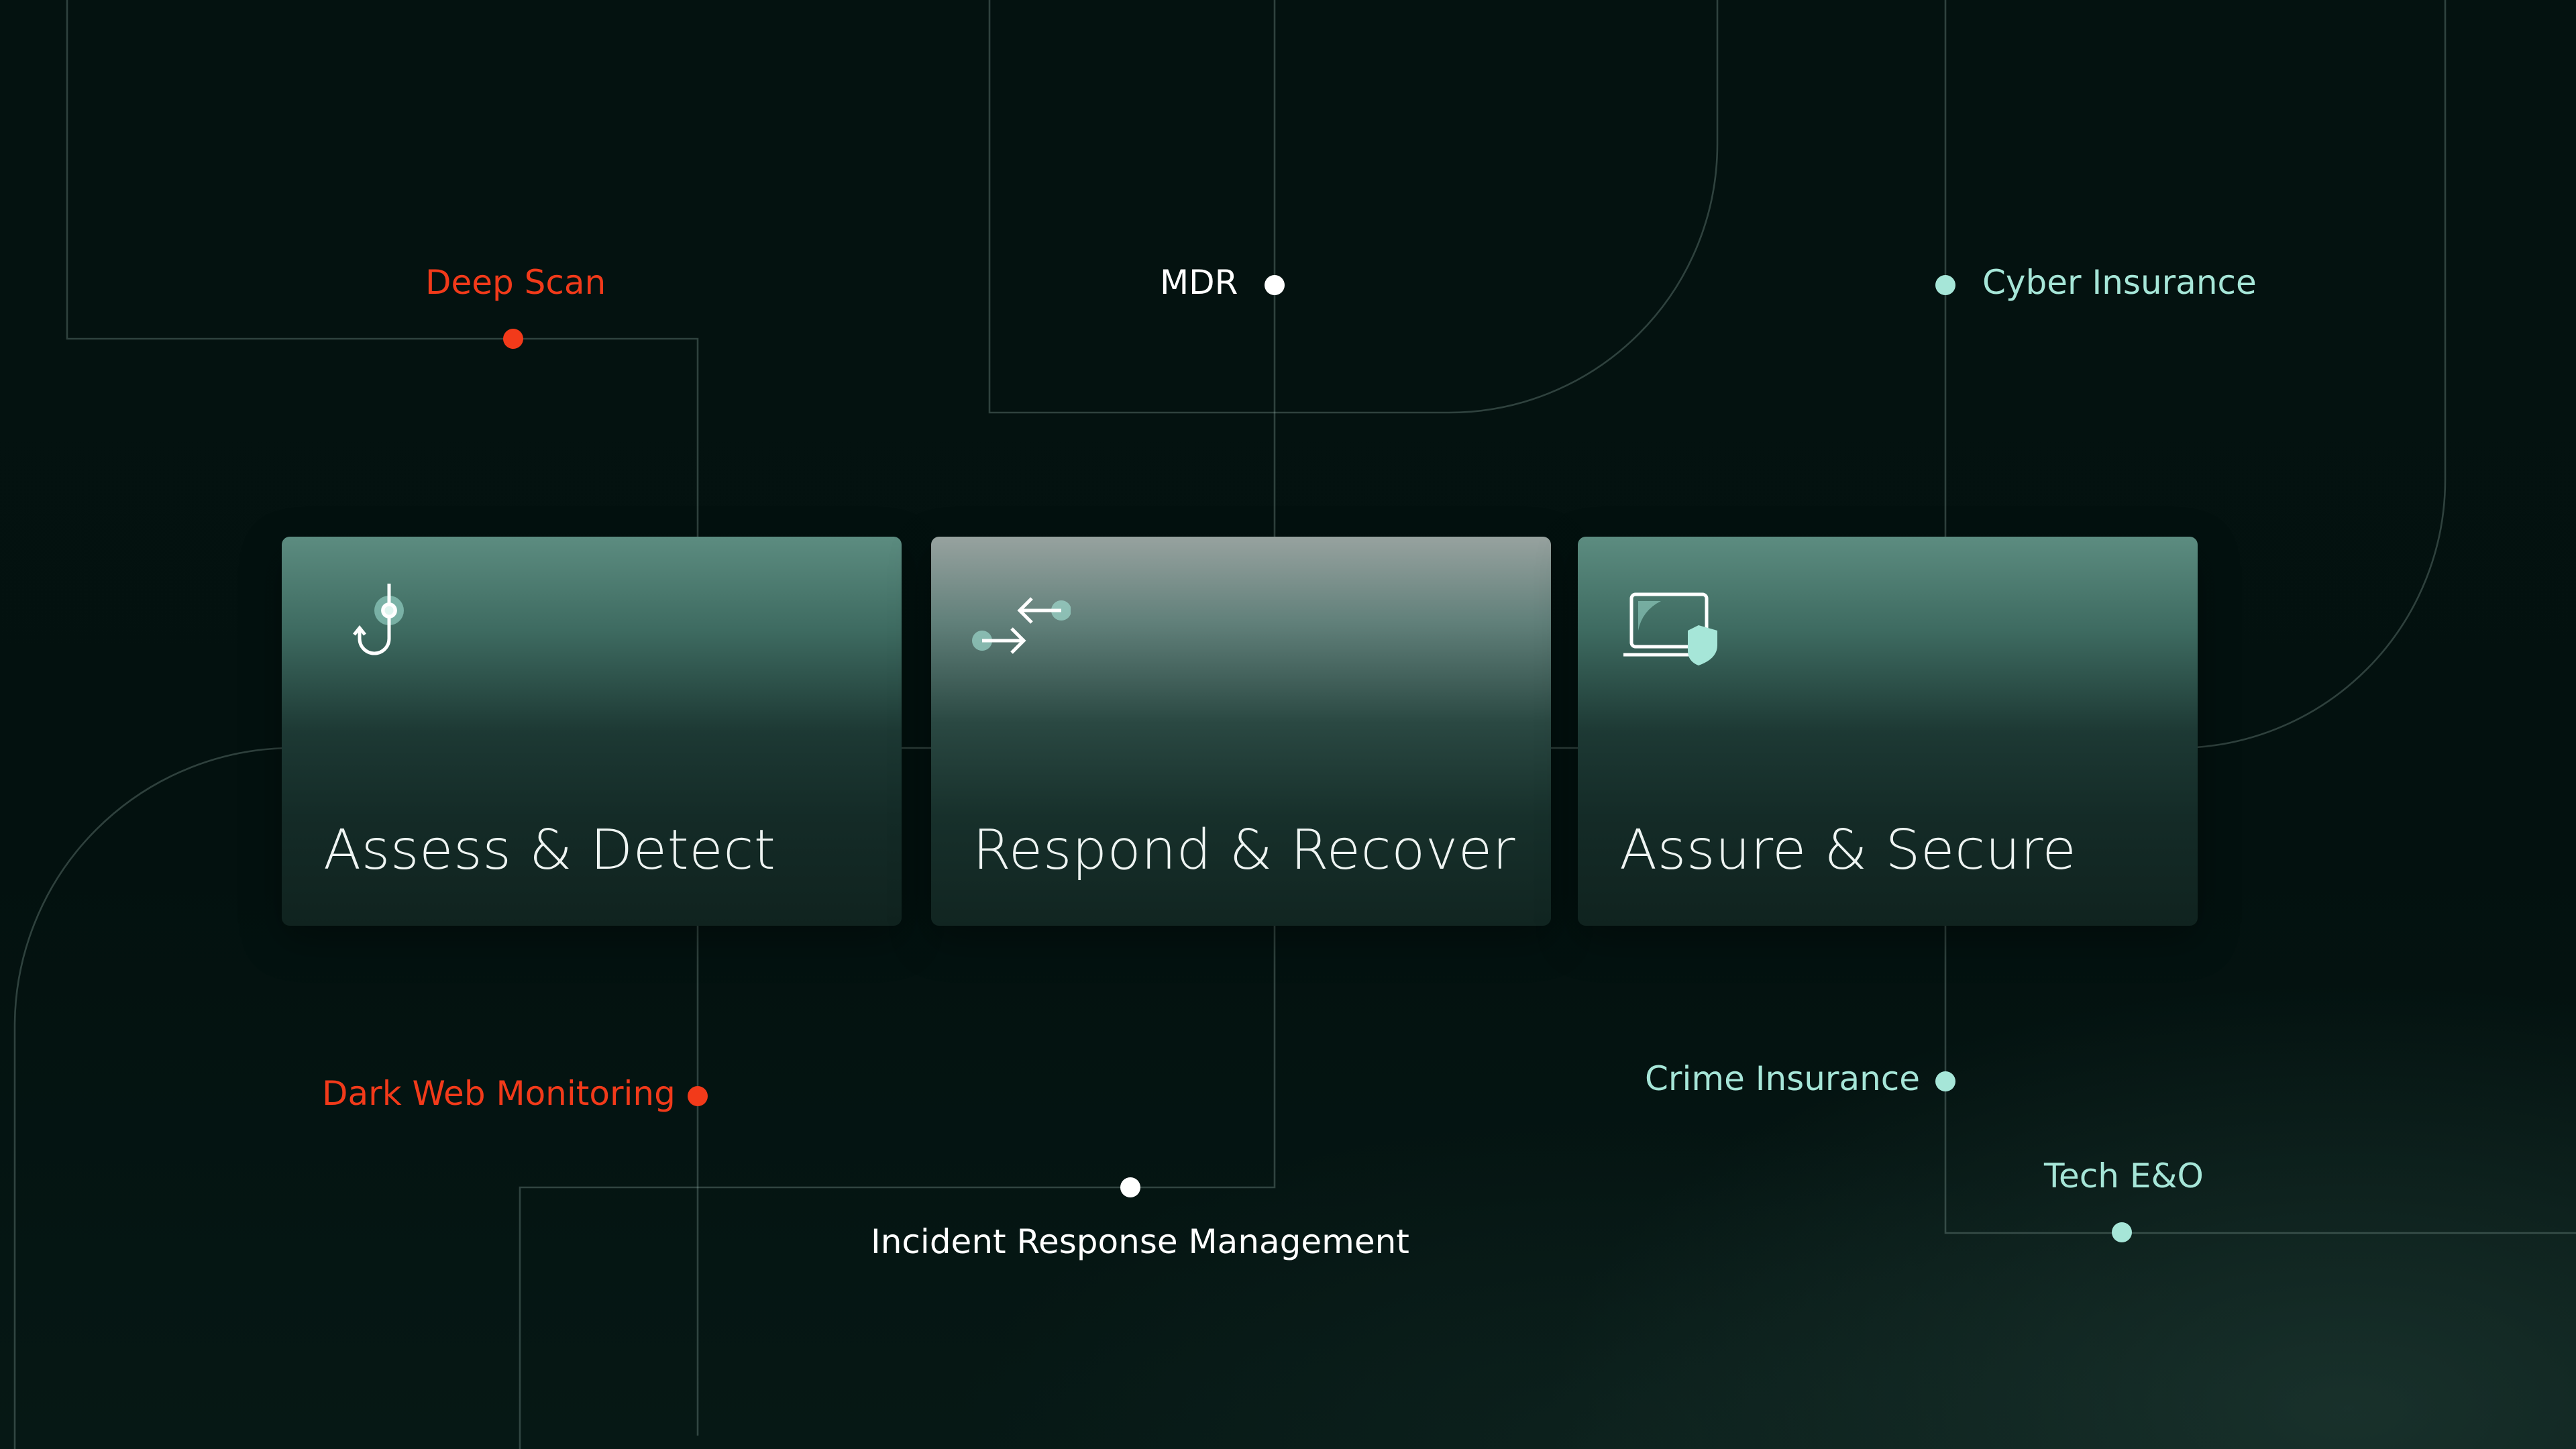 The height and width of the screenshot is (1449, 2576). Describe the element at coordinates (378, 619) in the screenshot. I see `fishing-hook-icon` at that location.